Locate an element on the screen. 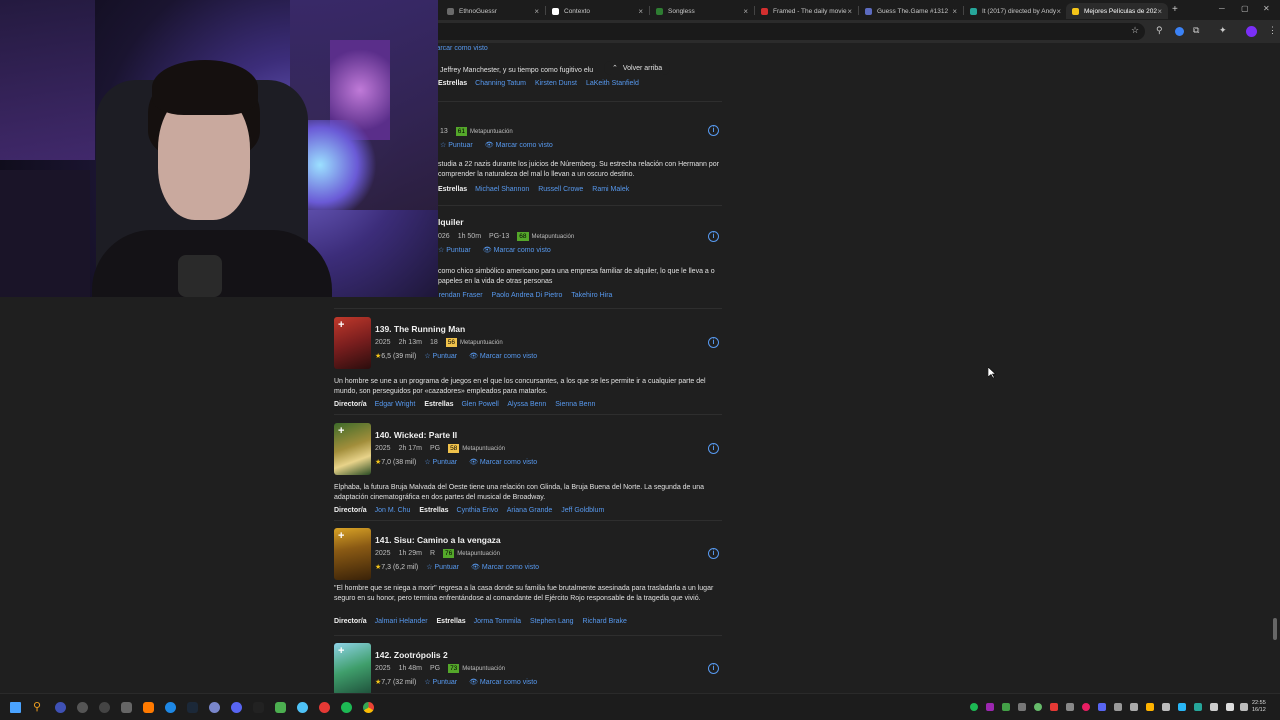 The height and width of the screenshot is (720, 1280). star-link: Alyssa Benn is located at coordinates (526, 404).